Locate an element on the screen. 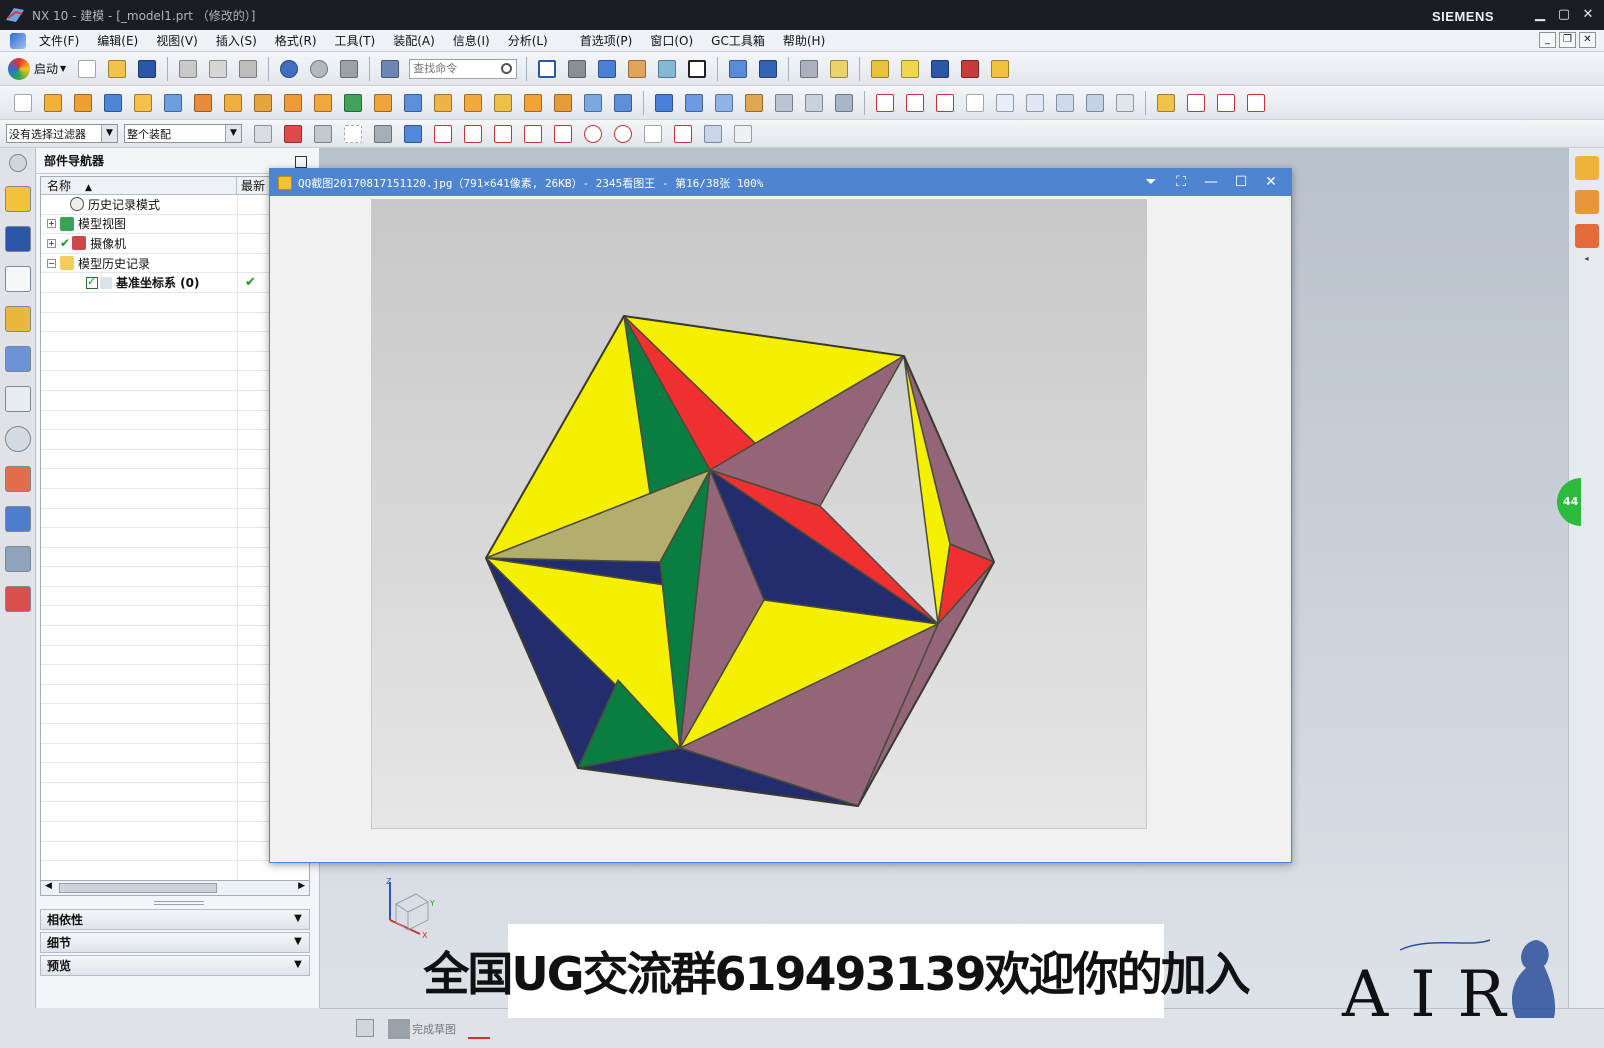 The image size is (1604, 1048). roles-icon is located at coordinates (17, 599).